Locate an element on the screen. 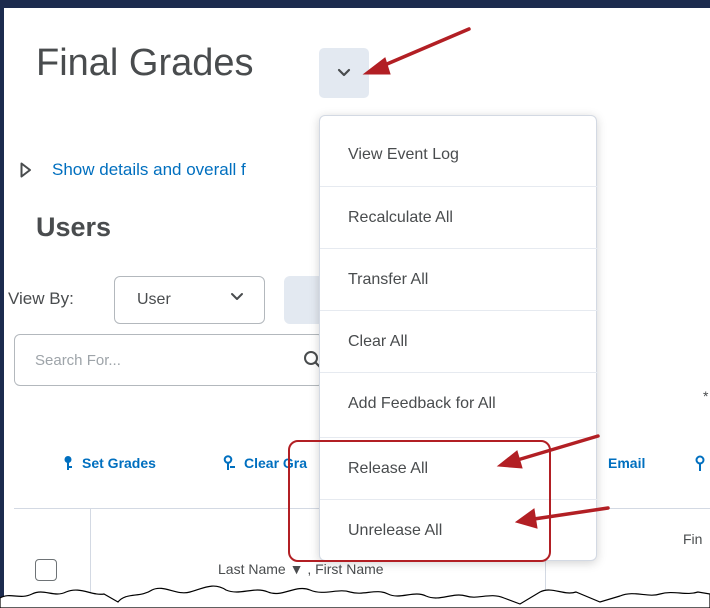  select-all-checkbox is located at coordinates (46, 570).